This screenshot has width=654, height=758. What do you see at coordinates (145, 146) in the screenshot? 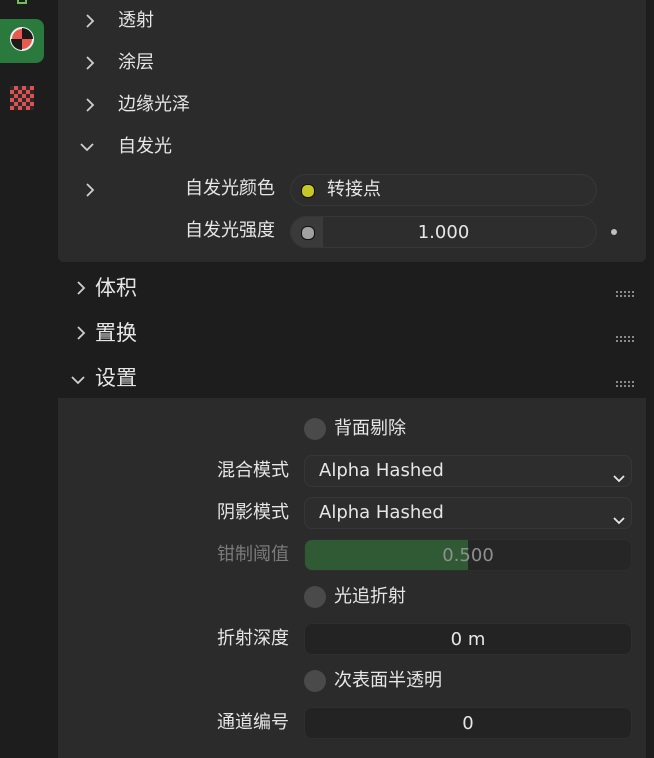
I see `subpanel-emission-label: 自发光` at bounding box center [145, 146].